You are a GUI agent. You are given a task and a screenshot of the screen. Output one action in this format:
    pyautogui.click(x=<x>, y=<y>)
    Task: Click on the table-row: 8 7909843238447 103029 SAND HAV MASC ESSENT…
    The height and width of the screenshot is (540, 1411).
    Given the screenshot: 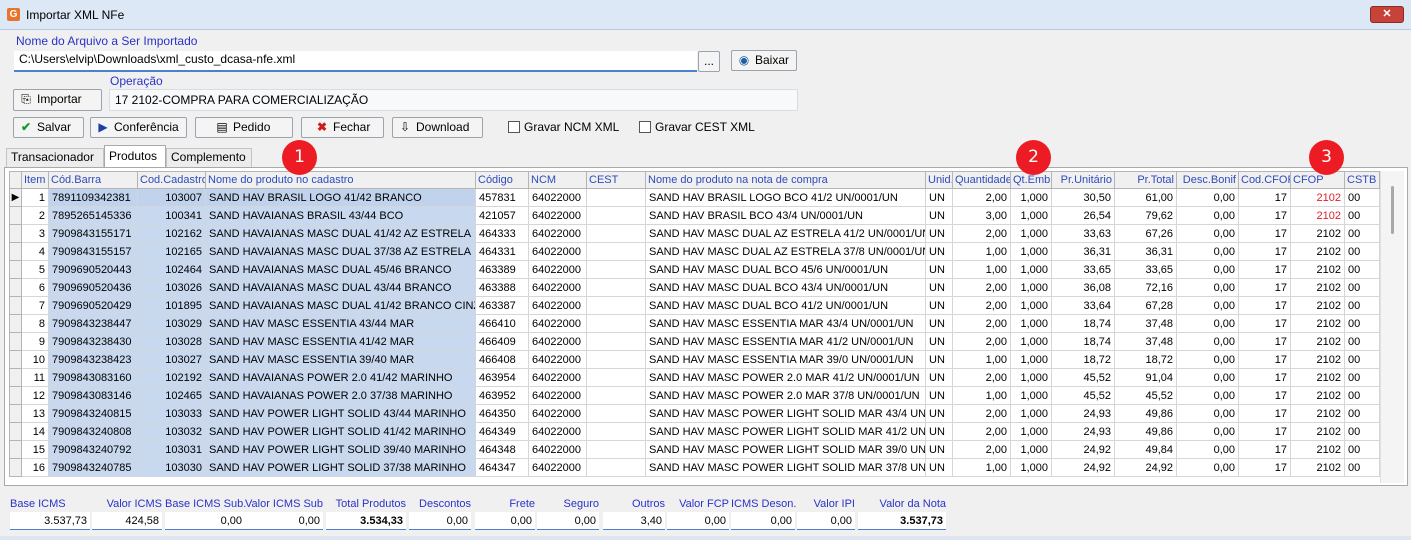 What is the action you would take?
    pyautogui.click(x=694, y=323)
    